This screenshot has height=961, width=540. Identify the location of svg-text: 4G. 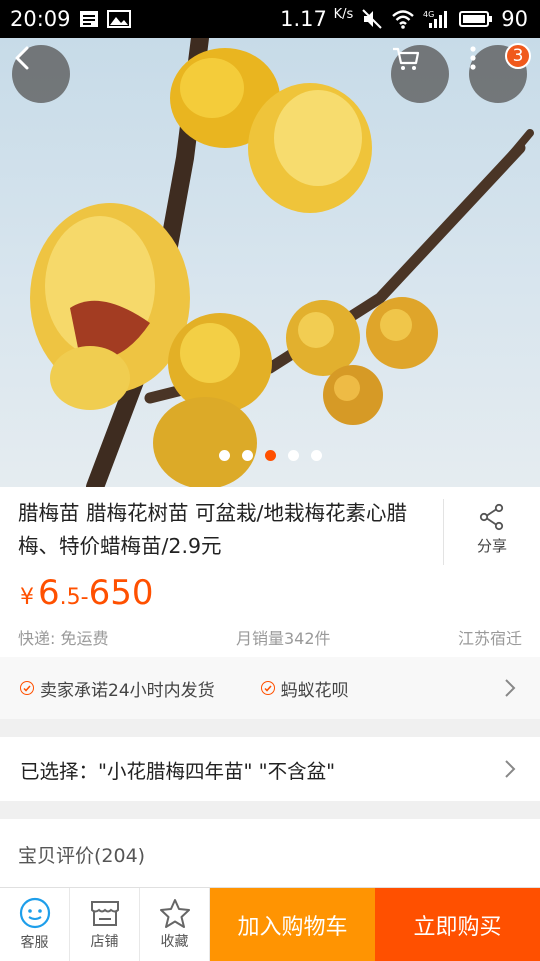
(428, 14).